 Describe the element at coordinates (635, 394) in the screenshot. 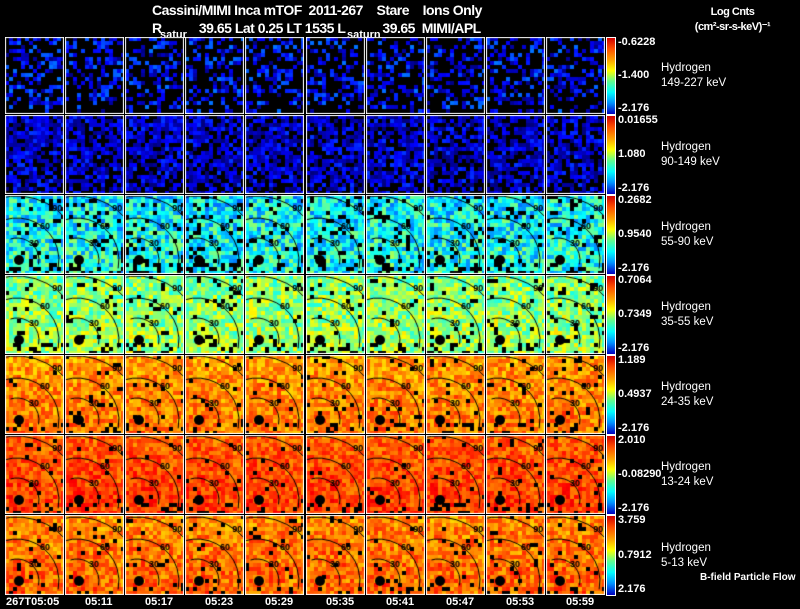

I see `colorbar-cmid-label: 0.4937` at that location.